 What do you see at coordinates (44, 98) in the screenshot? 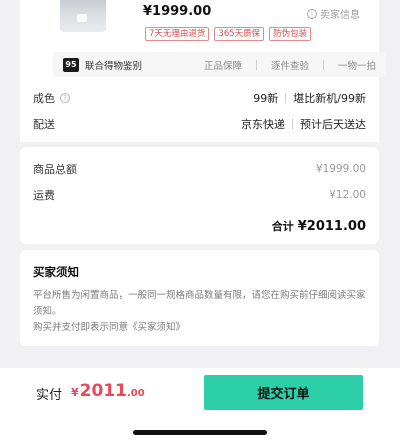
I see `condition-label: 成色` at bounding box center [44, 98].